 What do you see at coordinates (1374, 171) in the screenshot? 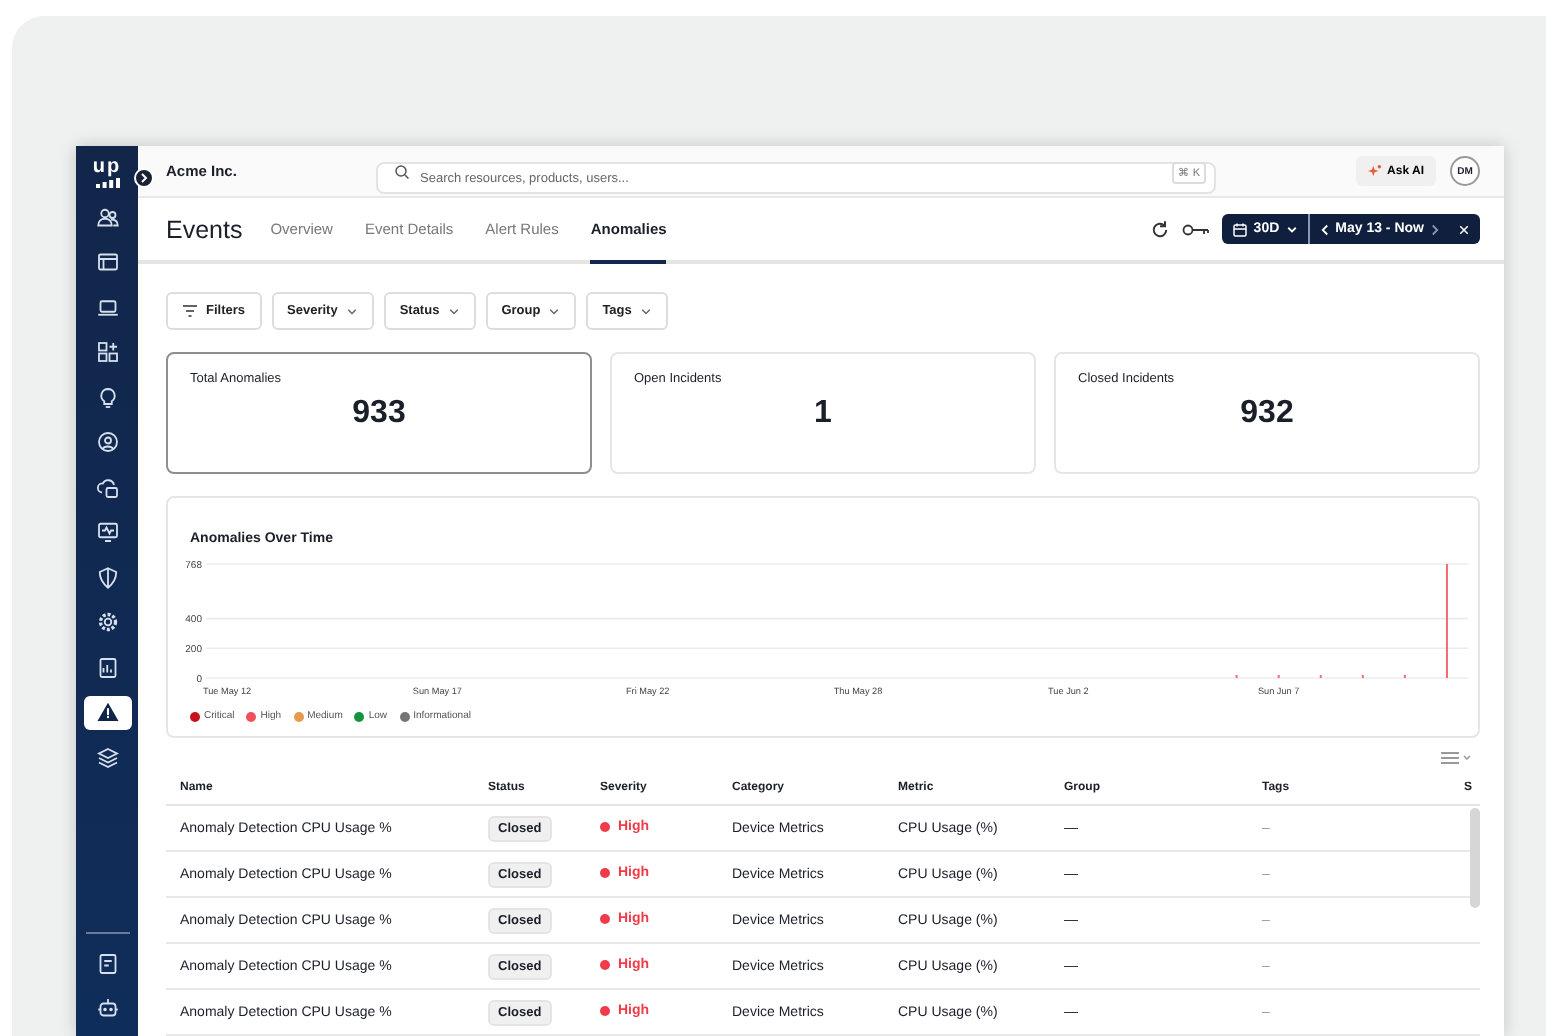
I see `sparkle-icon` at bounding box center [1374, 171].